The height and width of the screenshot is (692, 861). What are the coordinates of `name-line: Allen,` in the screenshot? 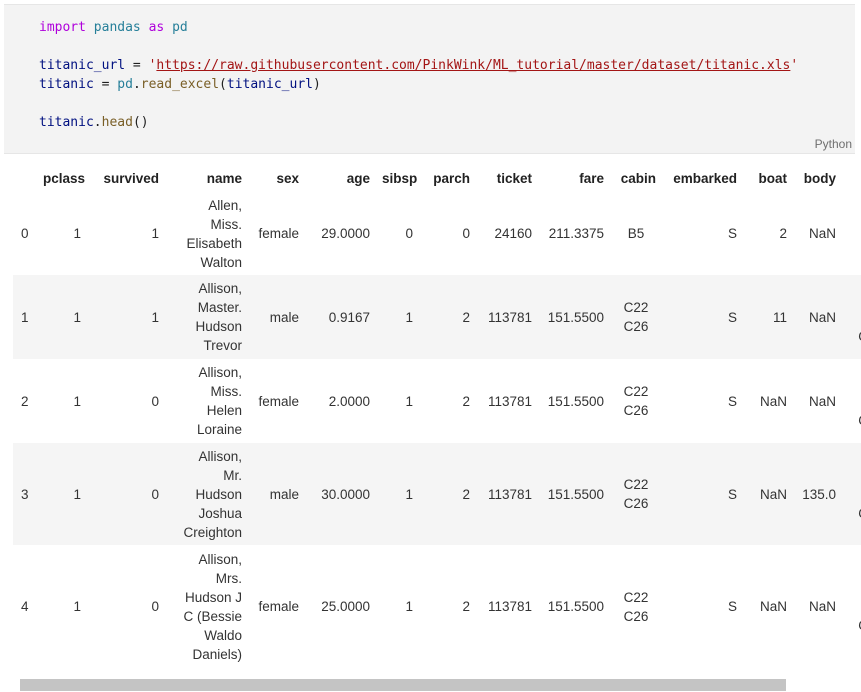 It's located at (225, 205).